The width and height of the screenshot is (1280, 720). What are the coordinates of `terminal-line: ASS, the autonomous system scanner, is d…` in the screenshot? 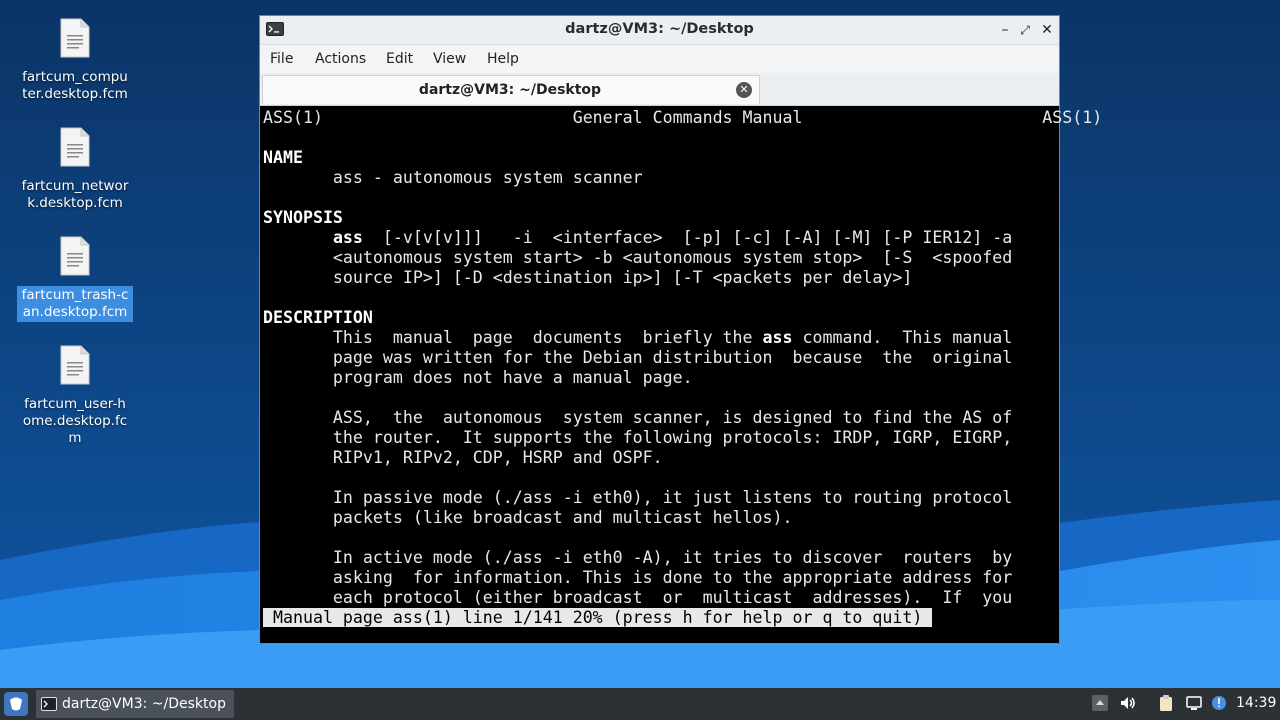 It's located at (637, 418).